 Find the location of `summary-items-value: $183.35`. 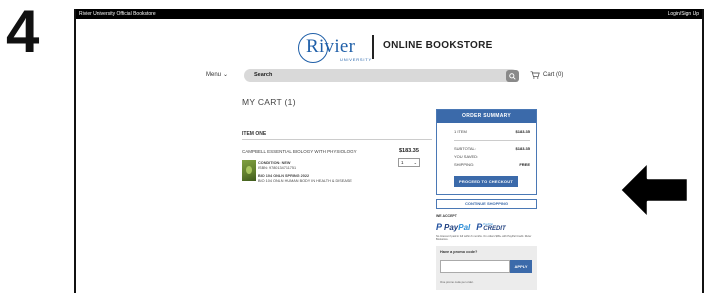

summary-items-value: $183.35 is located at coordinates (522, 131).